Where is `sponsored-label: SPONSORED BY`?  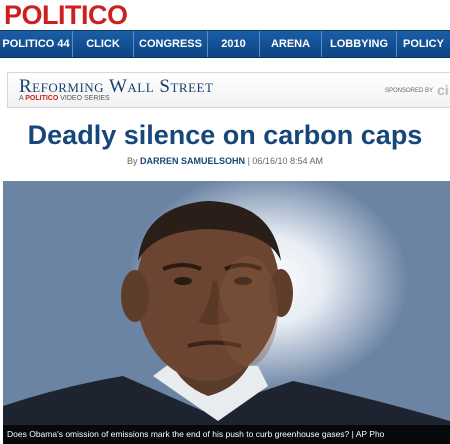 sponsored-label: SPONSORED BY is located at coordinates (409, 91).